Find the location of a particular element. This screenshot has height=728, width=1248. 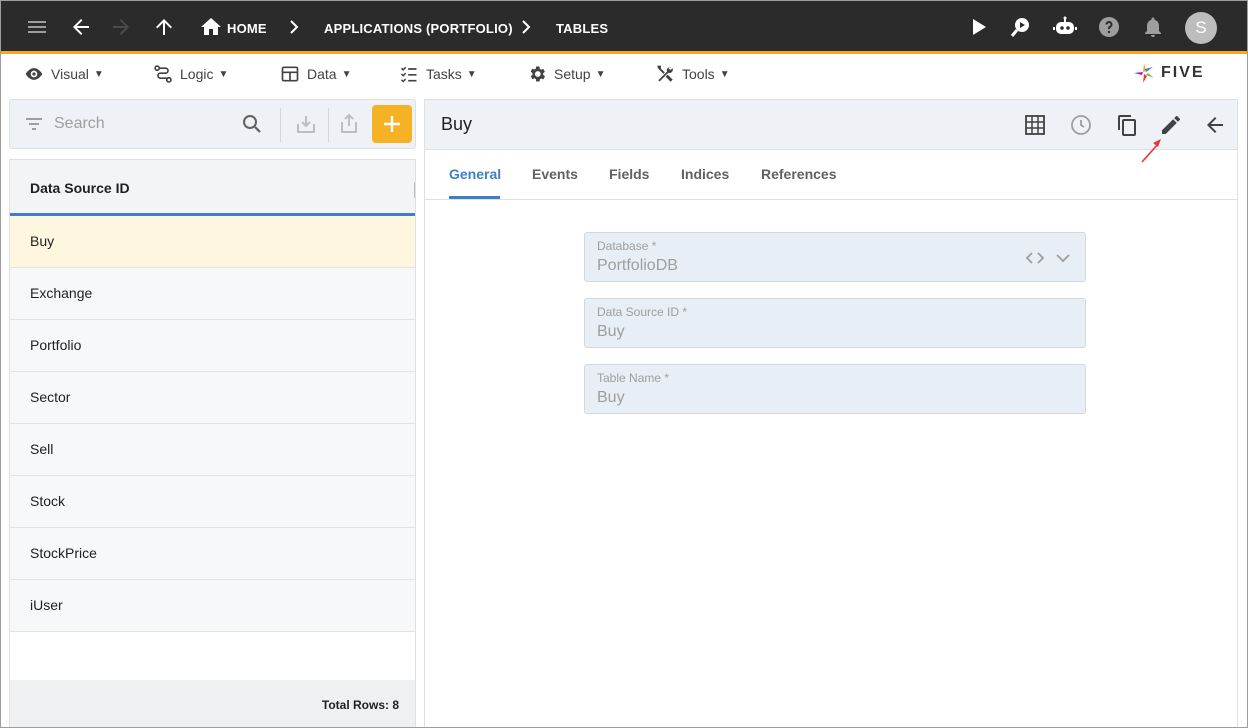

tab-indices: Indices is located at coordinates (705, 174).